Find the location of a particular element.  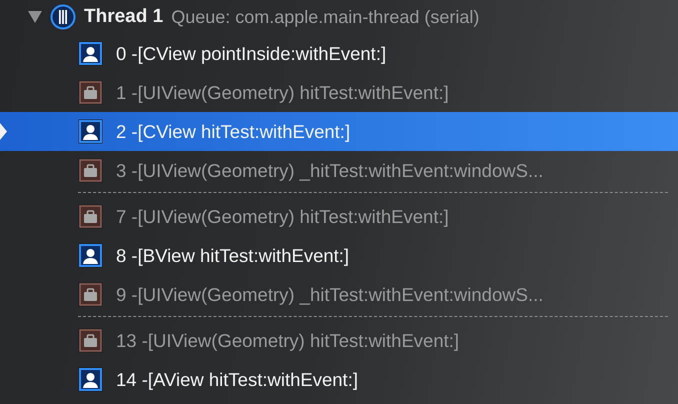

thread-icon is located at coordinates (63, 17).